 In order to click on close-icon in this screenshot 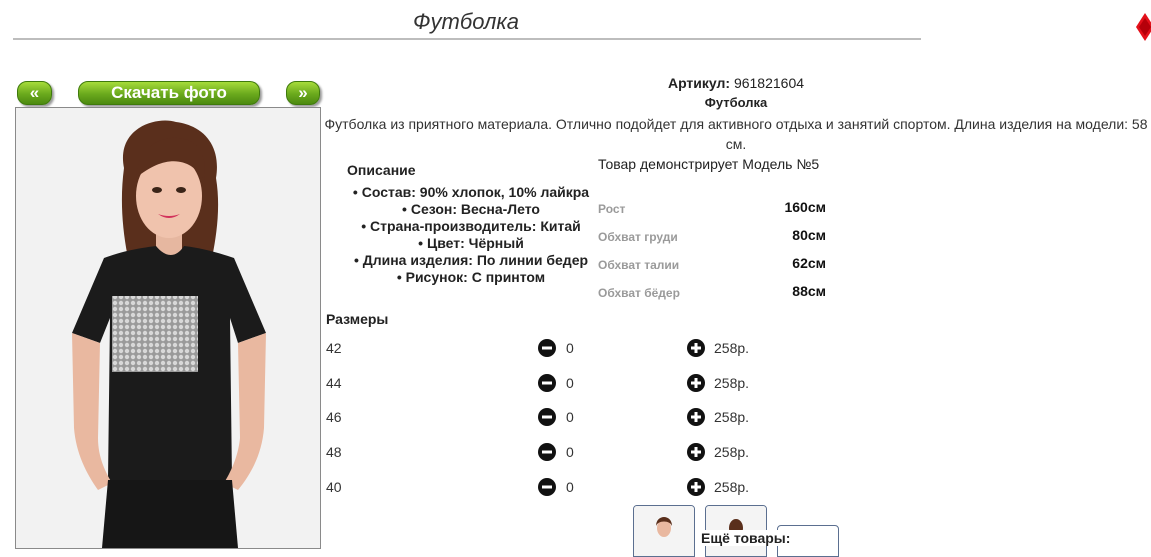, I will do `click(1143, 27)`.